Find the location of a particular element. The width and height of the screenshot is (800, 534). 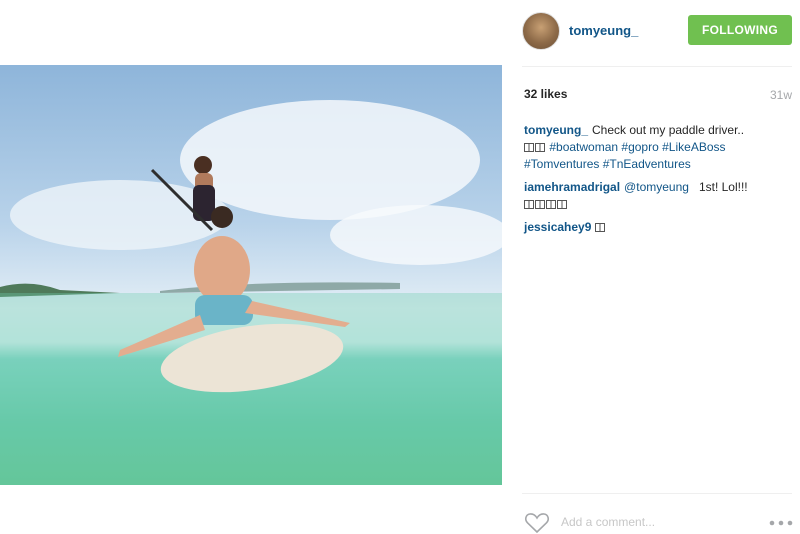

heart-icon is located at coordinates (537, 523).